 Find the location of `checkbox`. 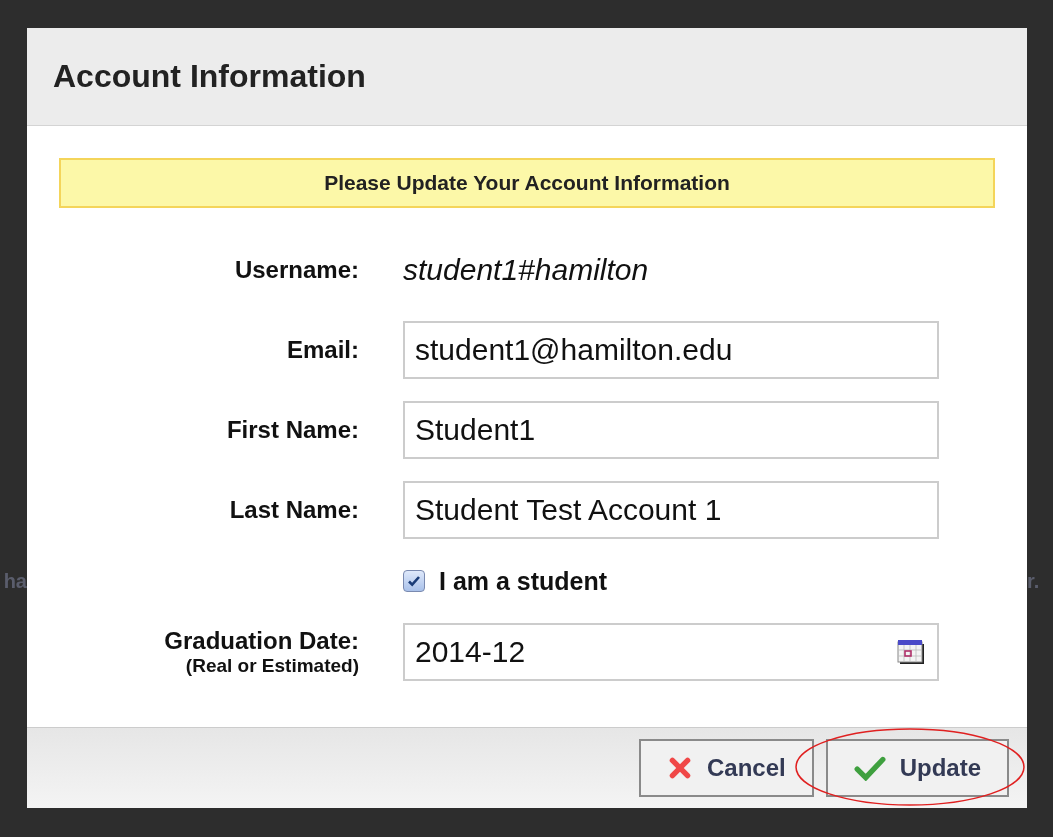

checkbox is located at coordinates (414, 581).